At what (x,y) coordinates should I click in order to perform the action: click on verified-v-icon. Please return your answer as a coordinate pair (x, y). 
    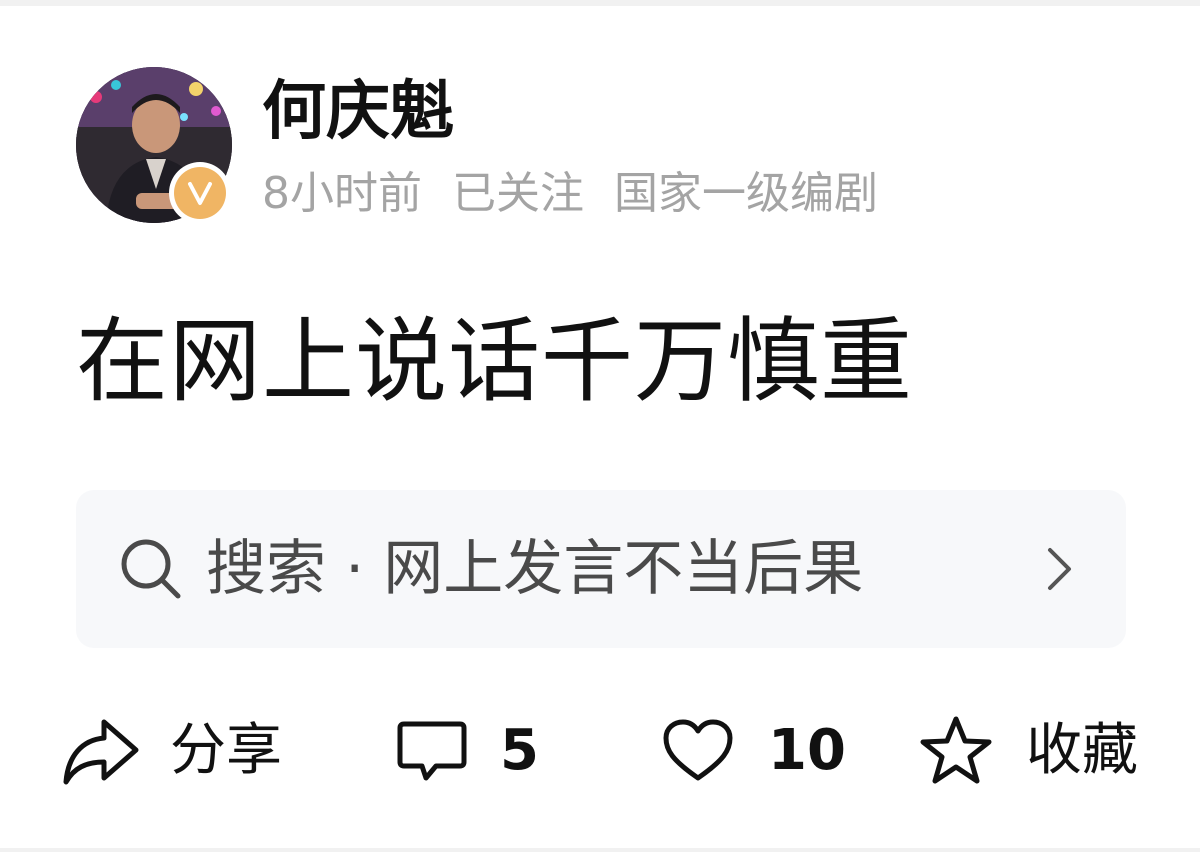
    Looking at the image, I should click on (200, 193).